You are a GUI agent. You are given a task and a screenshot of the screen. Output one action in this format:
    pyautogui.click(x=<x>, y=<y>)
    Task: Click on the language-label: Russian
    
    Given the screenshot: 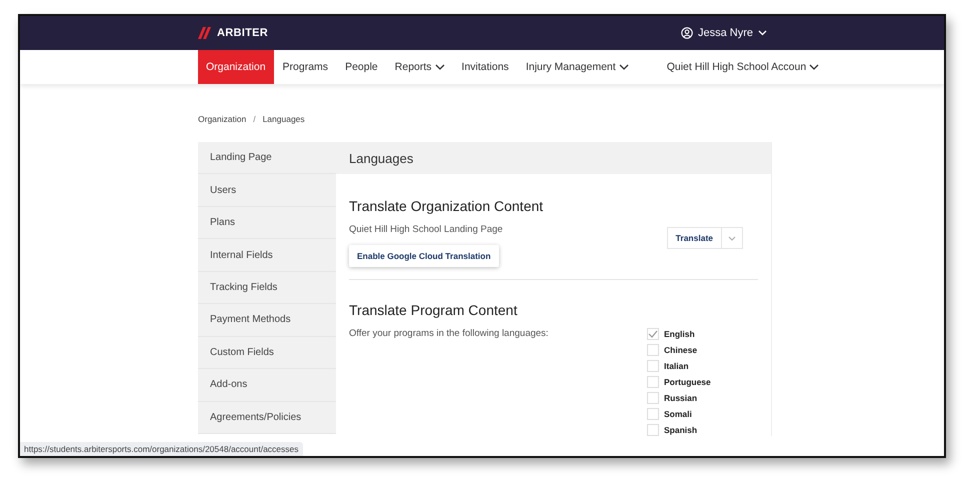 What is the action you would take?
    pyautogui.click(x=681, y=398)
    